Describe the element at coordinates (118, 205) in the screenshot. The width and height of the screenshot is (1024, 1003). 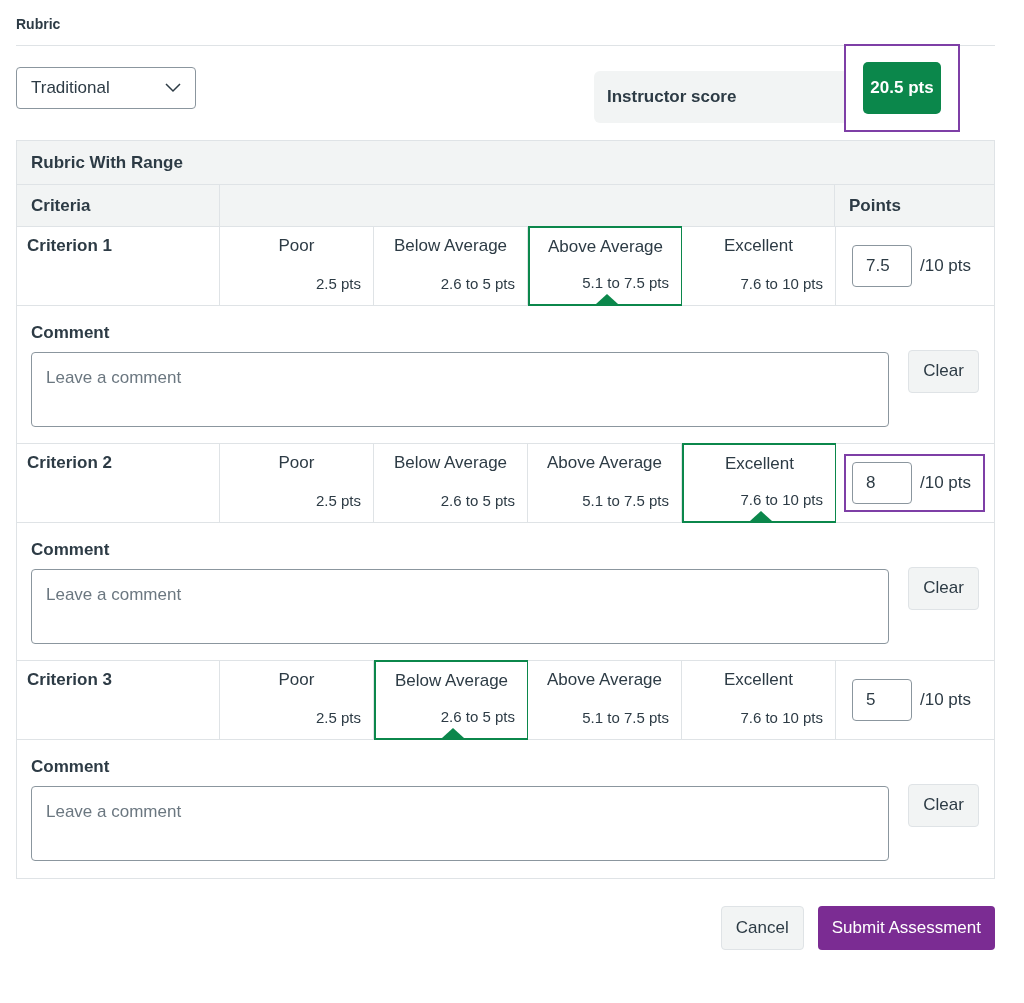
I see `column-header: Criteria` at that location.